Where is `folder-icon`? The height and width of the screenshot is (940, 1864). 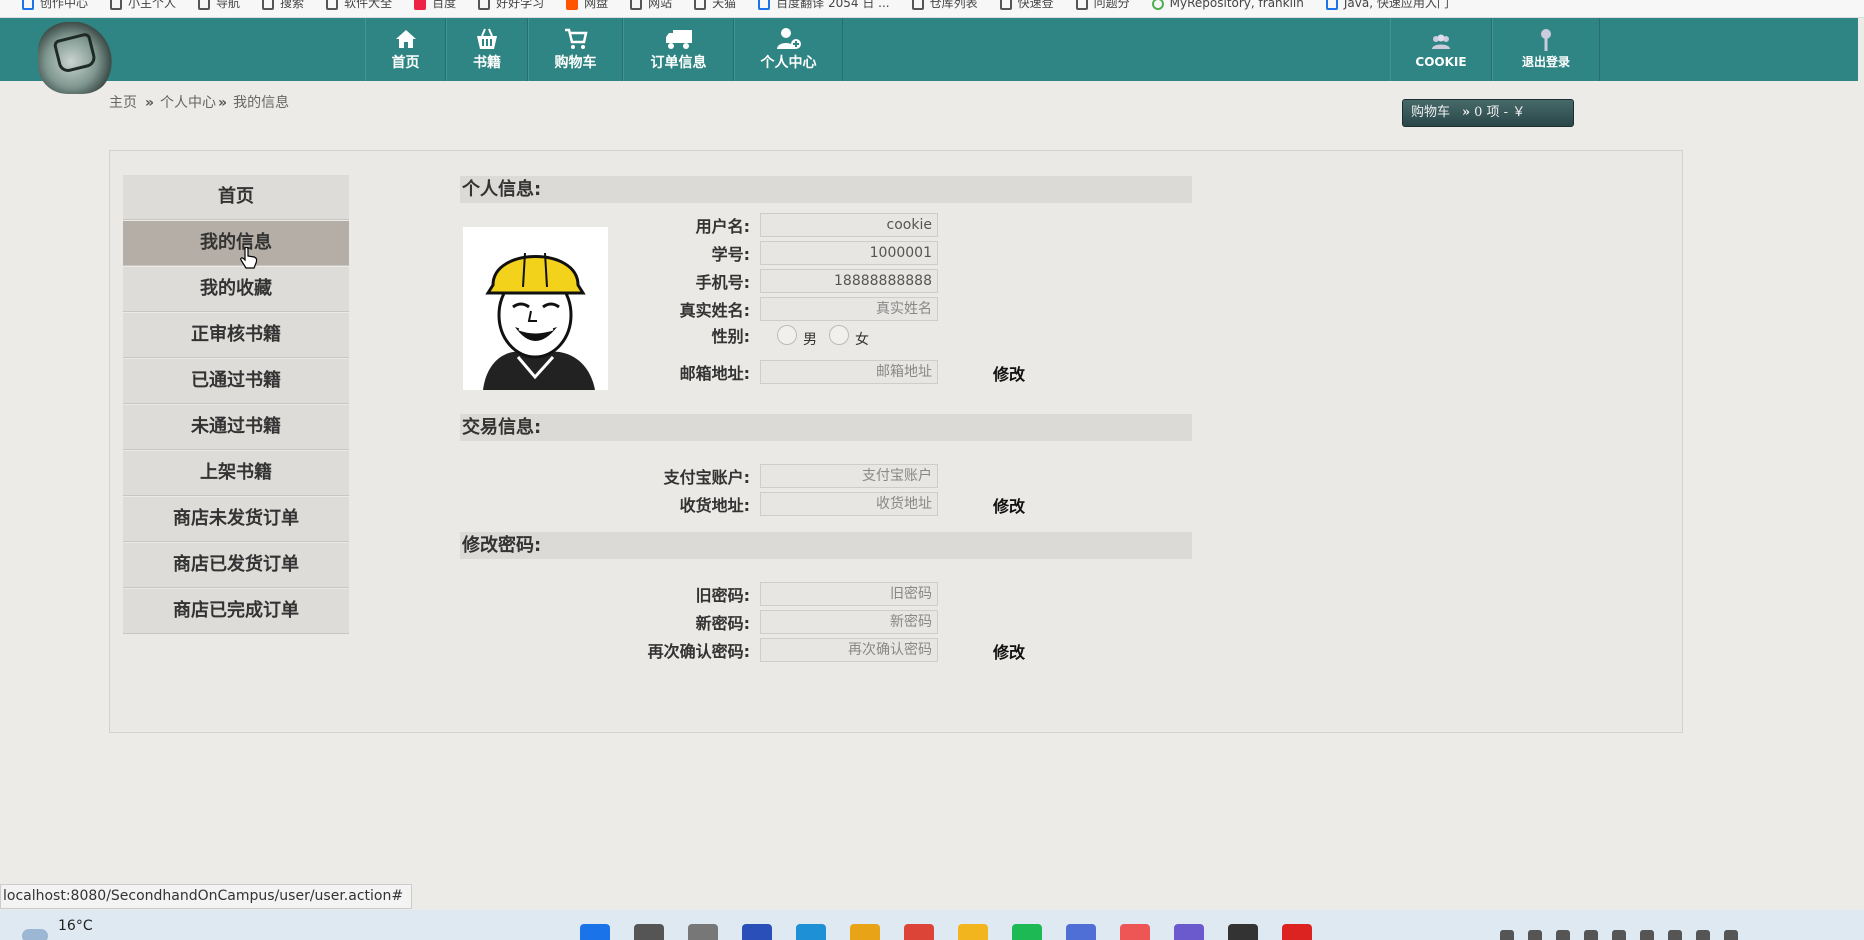 folder-icon is located at coordinates (973, 932).